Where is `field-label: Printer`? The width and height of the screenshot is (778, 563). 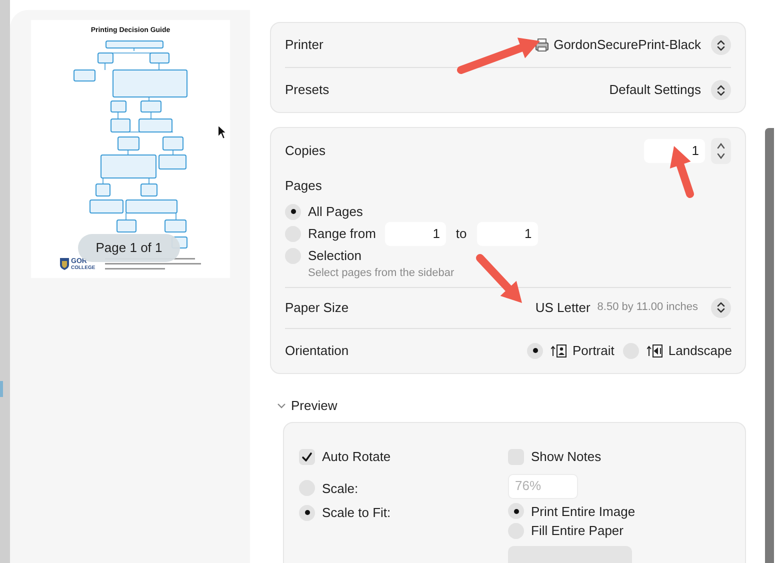
field-label: Printer is located at coordinates (304, 45).